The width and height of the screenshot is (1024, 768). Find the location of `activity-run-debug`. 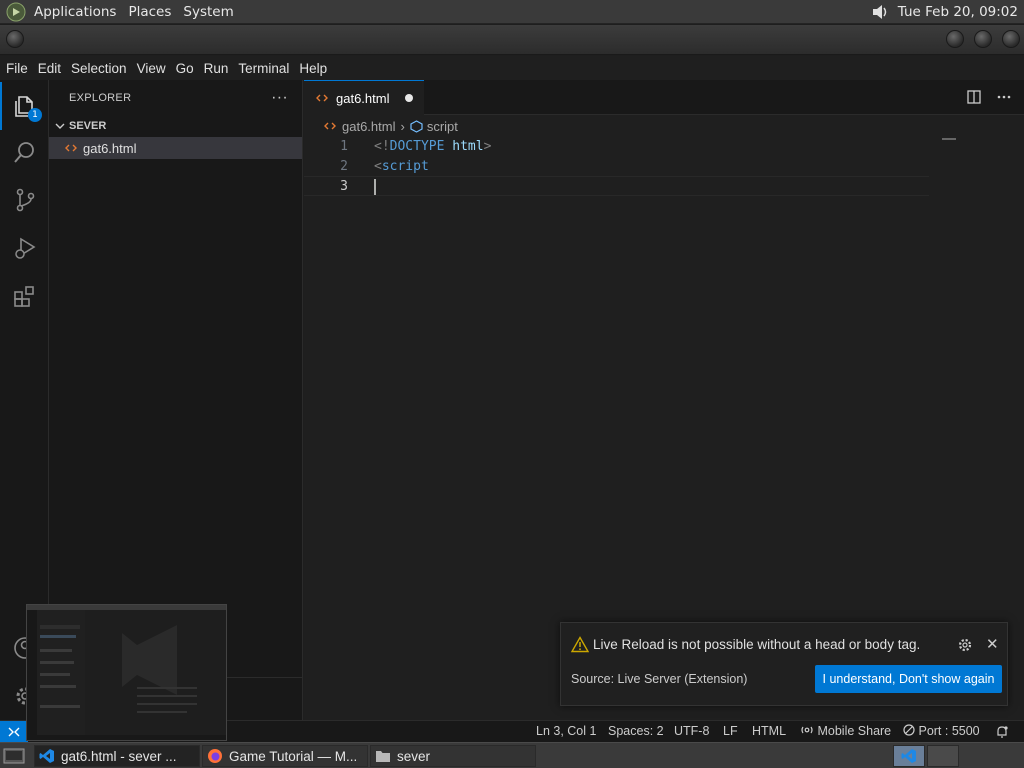

activity-run-debug is located at coordinates (24, 248).